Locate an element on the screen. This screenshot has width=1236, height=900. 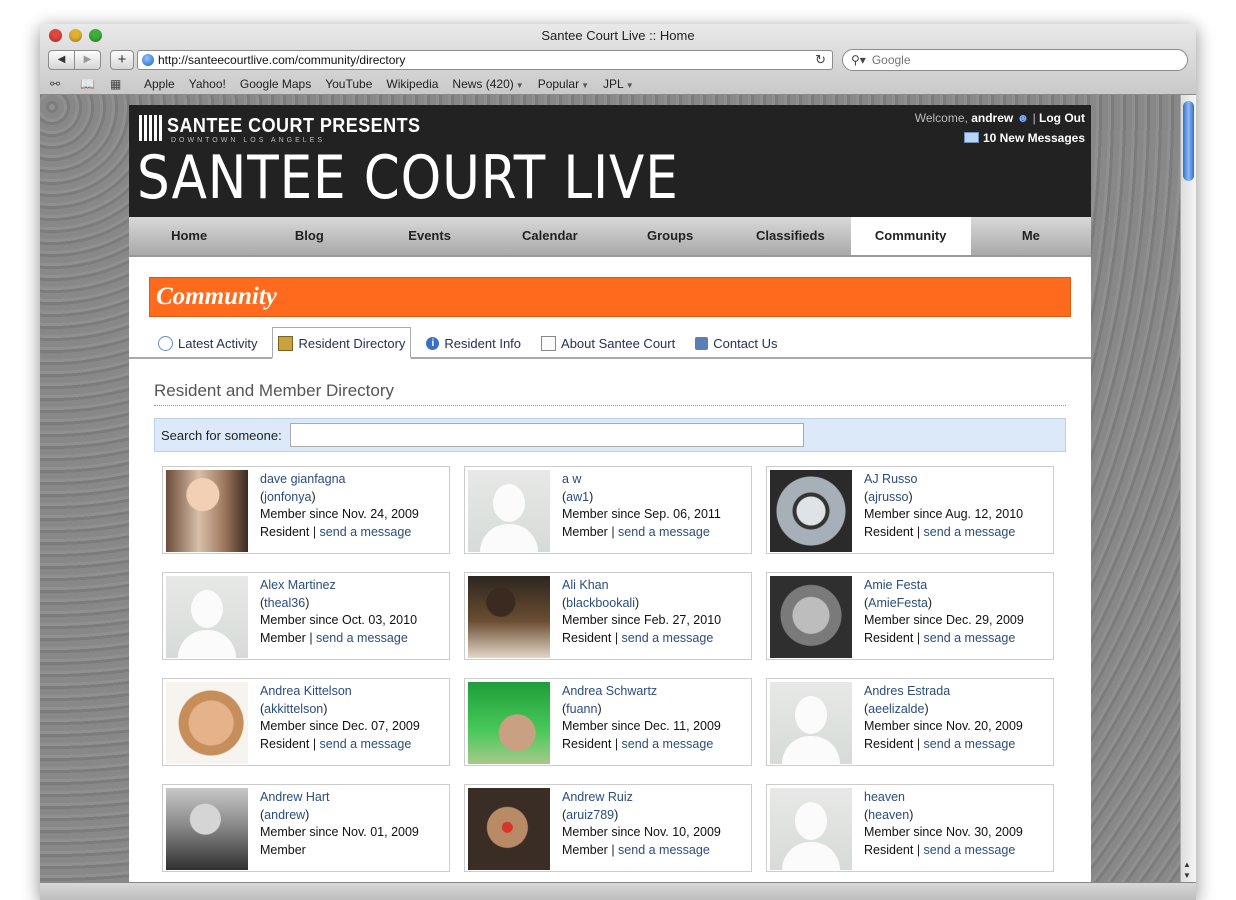
bookmark-popular: Popular ▼ is located at coordinates (563, 84).